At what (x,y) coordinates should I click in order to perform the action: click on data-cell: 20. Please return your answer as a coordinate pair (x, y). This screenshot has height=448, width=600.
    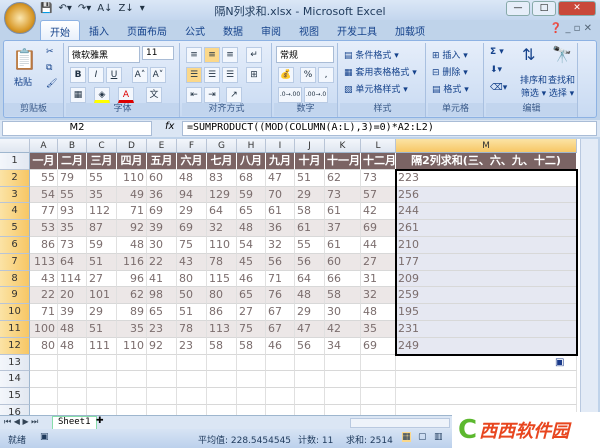
    Looking at the image, I should click on (72, 296).